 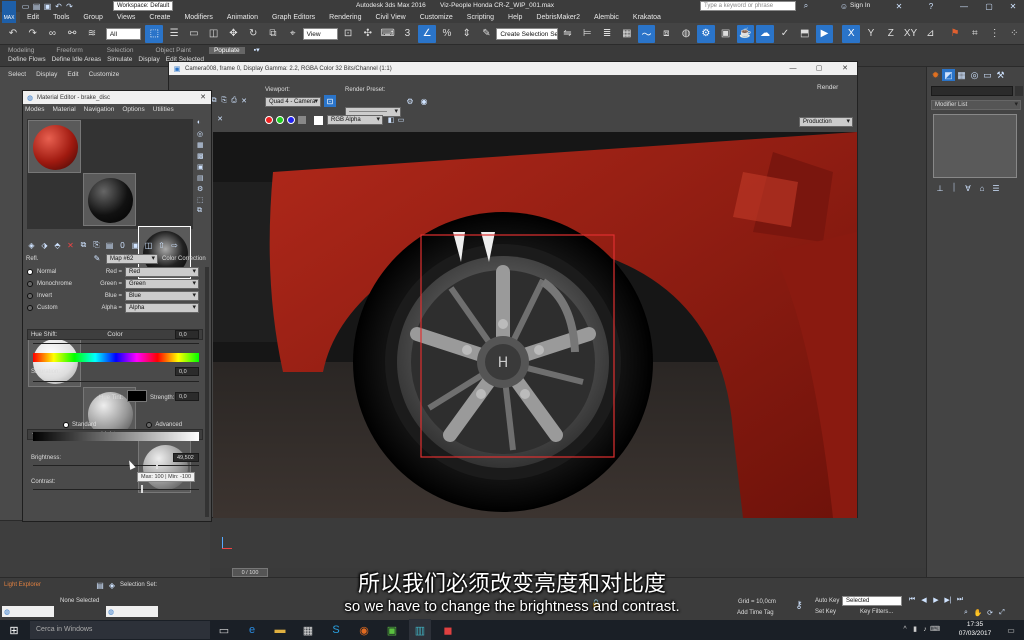 What do you see at coordinates (157, 465) in the screenshot?
I see `brightness-slider-thumb` at bounding box center [157, 465].